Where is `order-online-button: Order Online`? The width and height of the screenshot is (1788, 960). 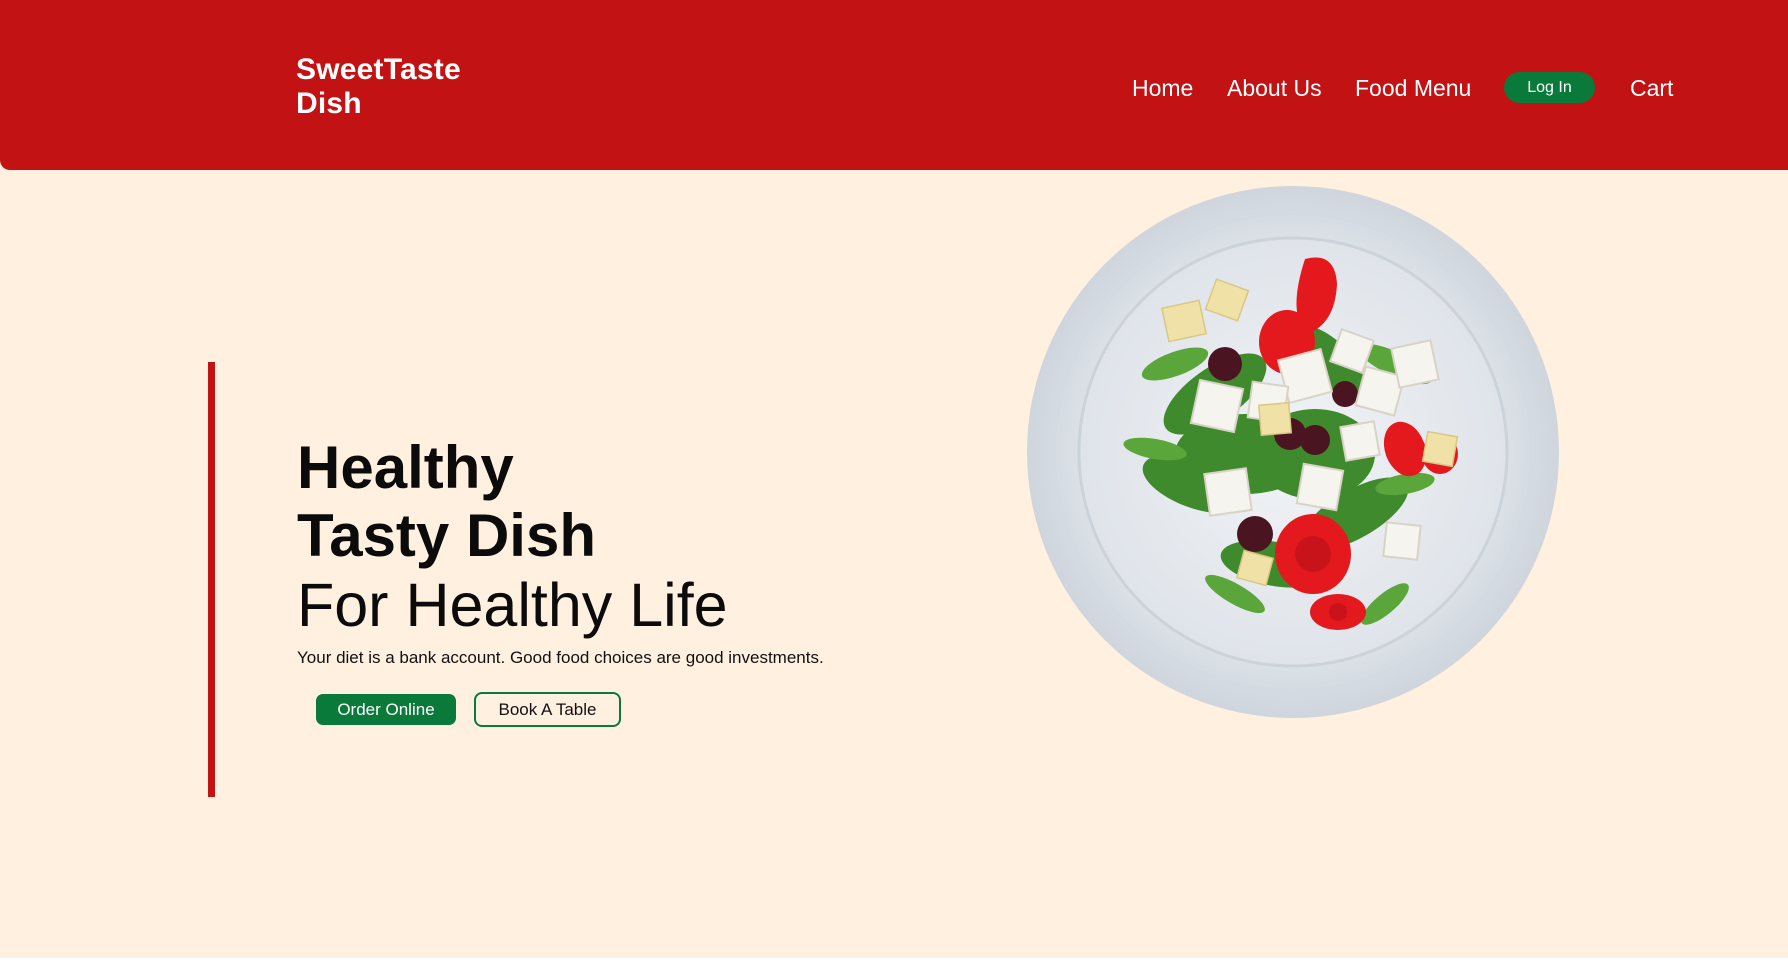 order-online-button: Order Online is located at coordinates (386, 709).